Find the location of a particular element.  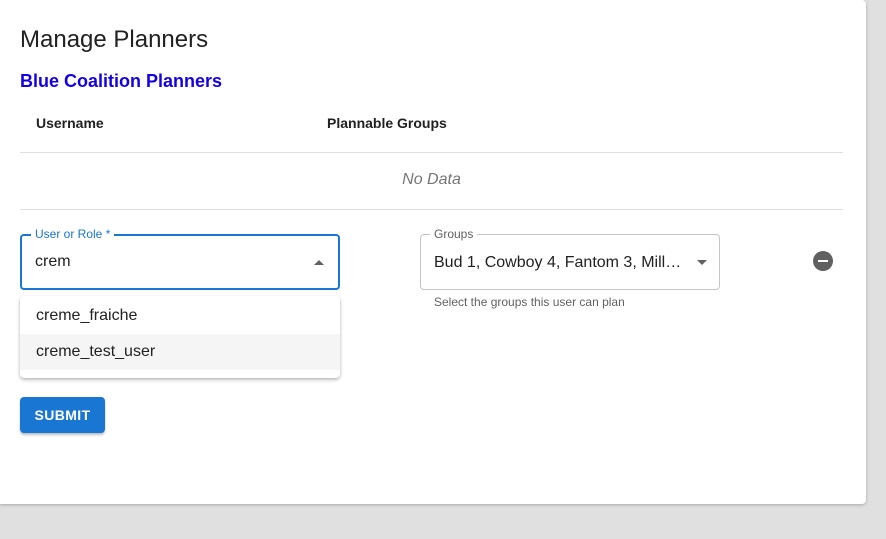

page-title: Manage Planners is located at coordinates (114, 39).